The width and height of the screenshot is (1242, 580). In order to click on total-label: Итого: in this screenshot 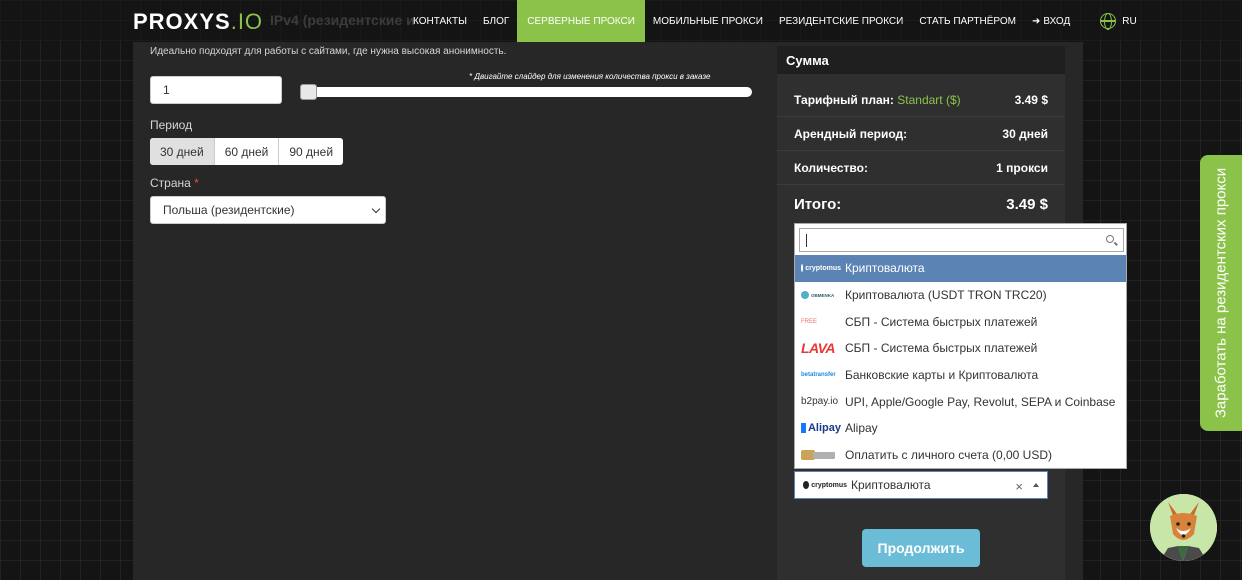, I will do `click(818, 204)`.